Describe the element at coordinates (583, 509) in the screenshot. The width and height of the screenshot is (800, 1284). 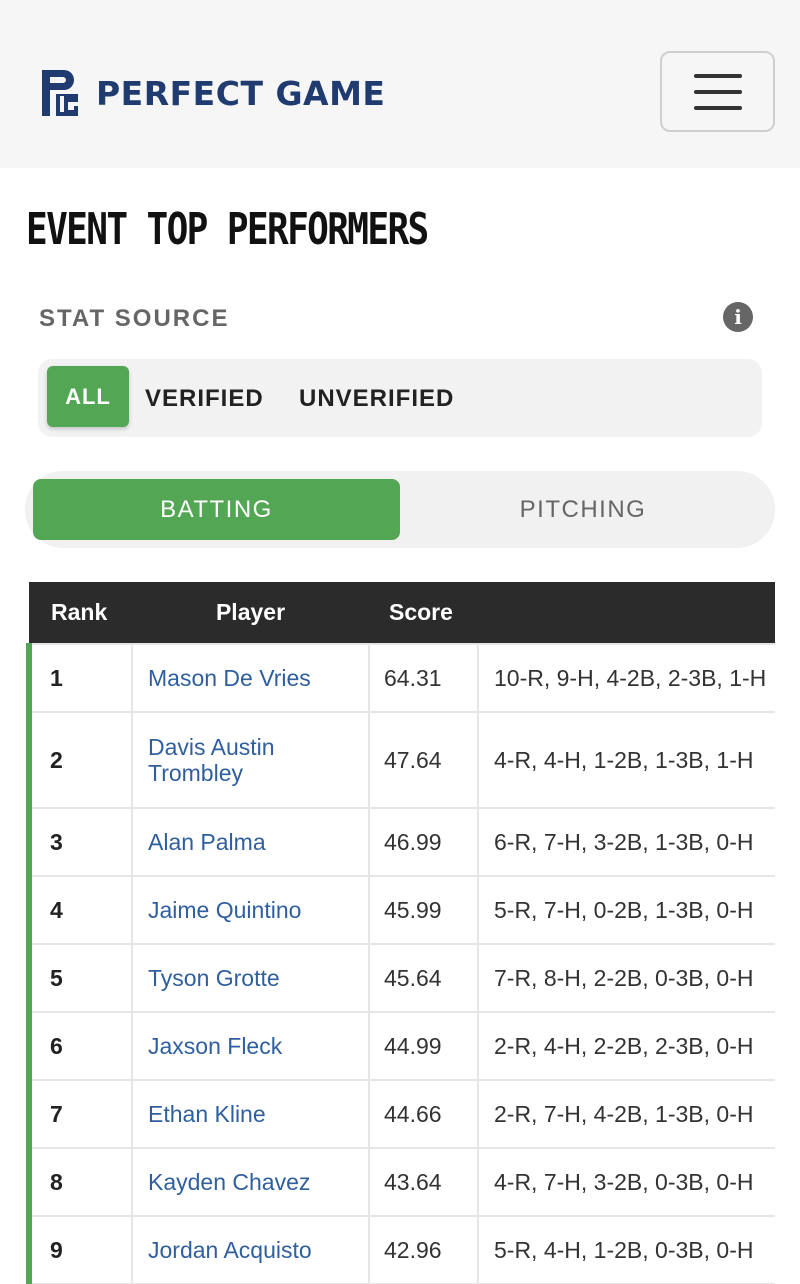
I see `tab-pitching: PITCHING` at that location.